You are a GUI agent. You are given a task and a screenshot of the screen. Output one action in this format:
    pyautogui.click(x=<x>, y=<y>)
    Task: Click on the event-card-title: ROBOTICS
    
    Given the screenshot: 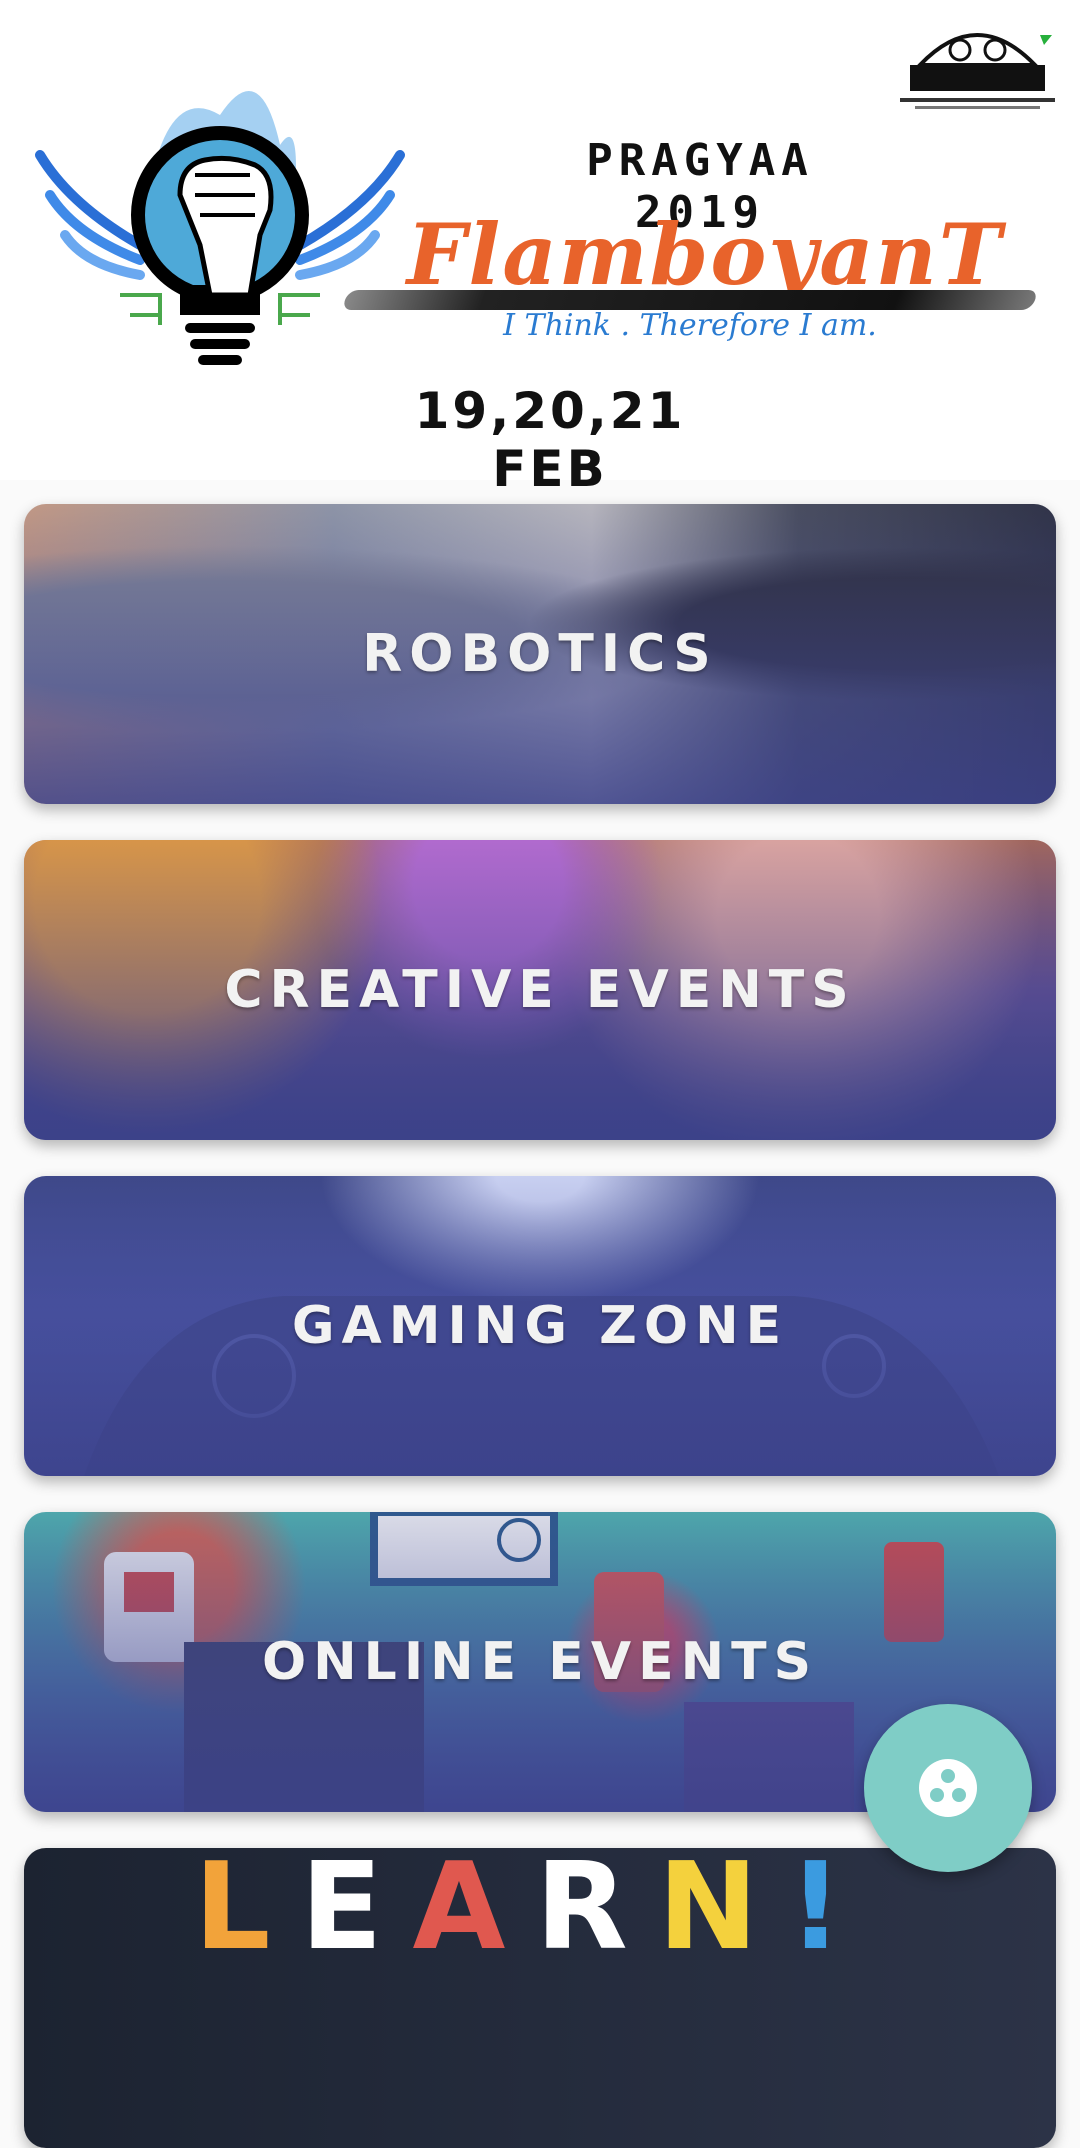 What is the action you would take?
    pyautogui.click(x=540, y=654)
    